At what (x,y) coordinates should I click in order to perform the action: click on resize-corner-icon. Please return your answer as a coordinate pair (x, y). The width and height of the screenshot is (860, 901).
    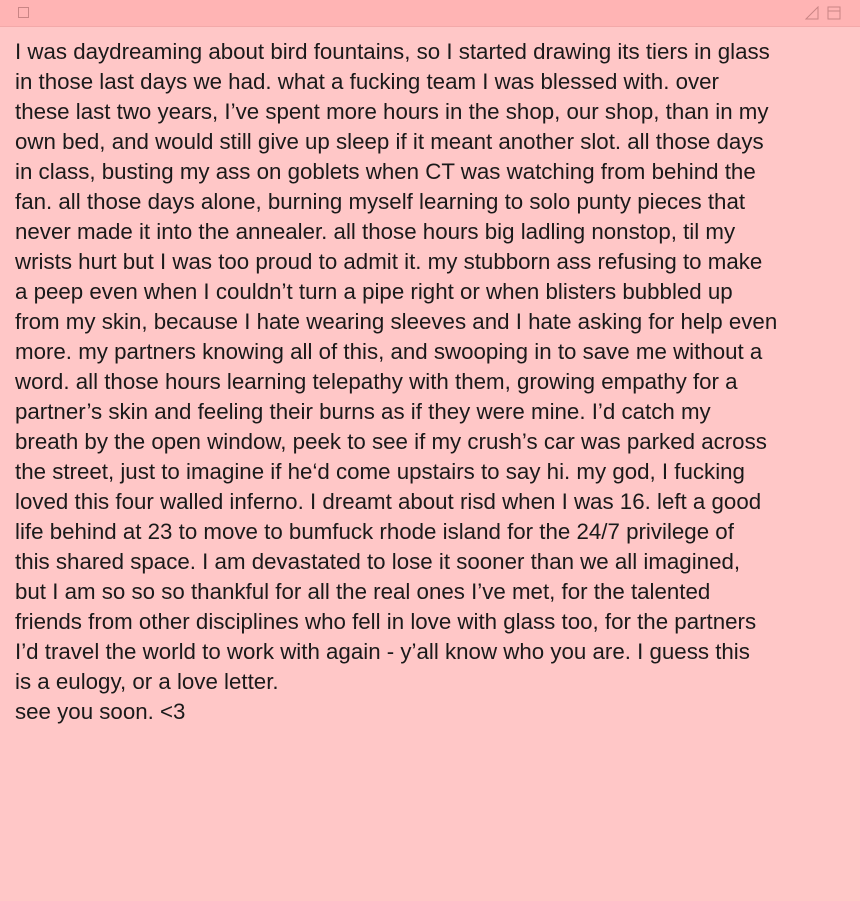
    Looking at the image, I should click on (812, 13).